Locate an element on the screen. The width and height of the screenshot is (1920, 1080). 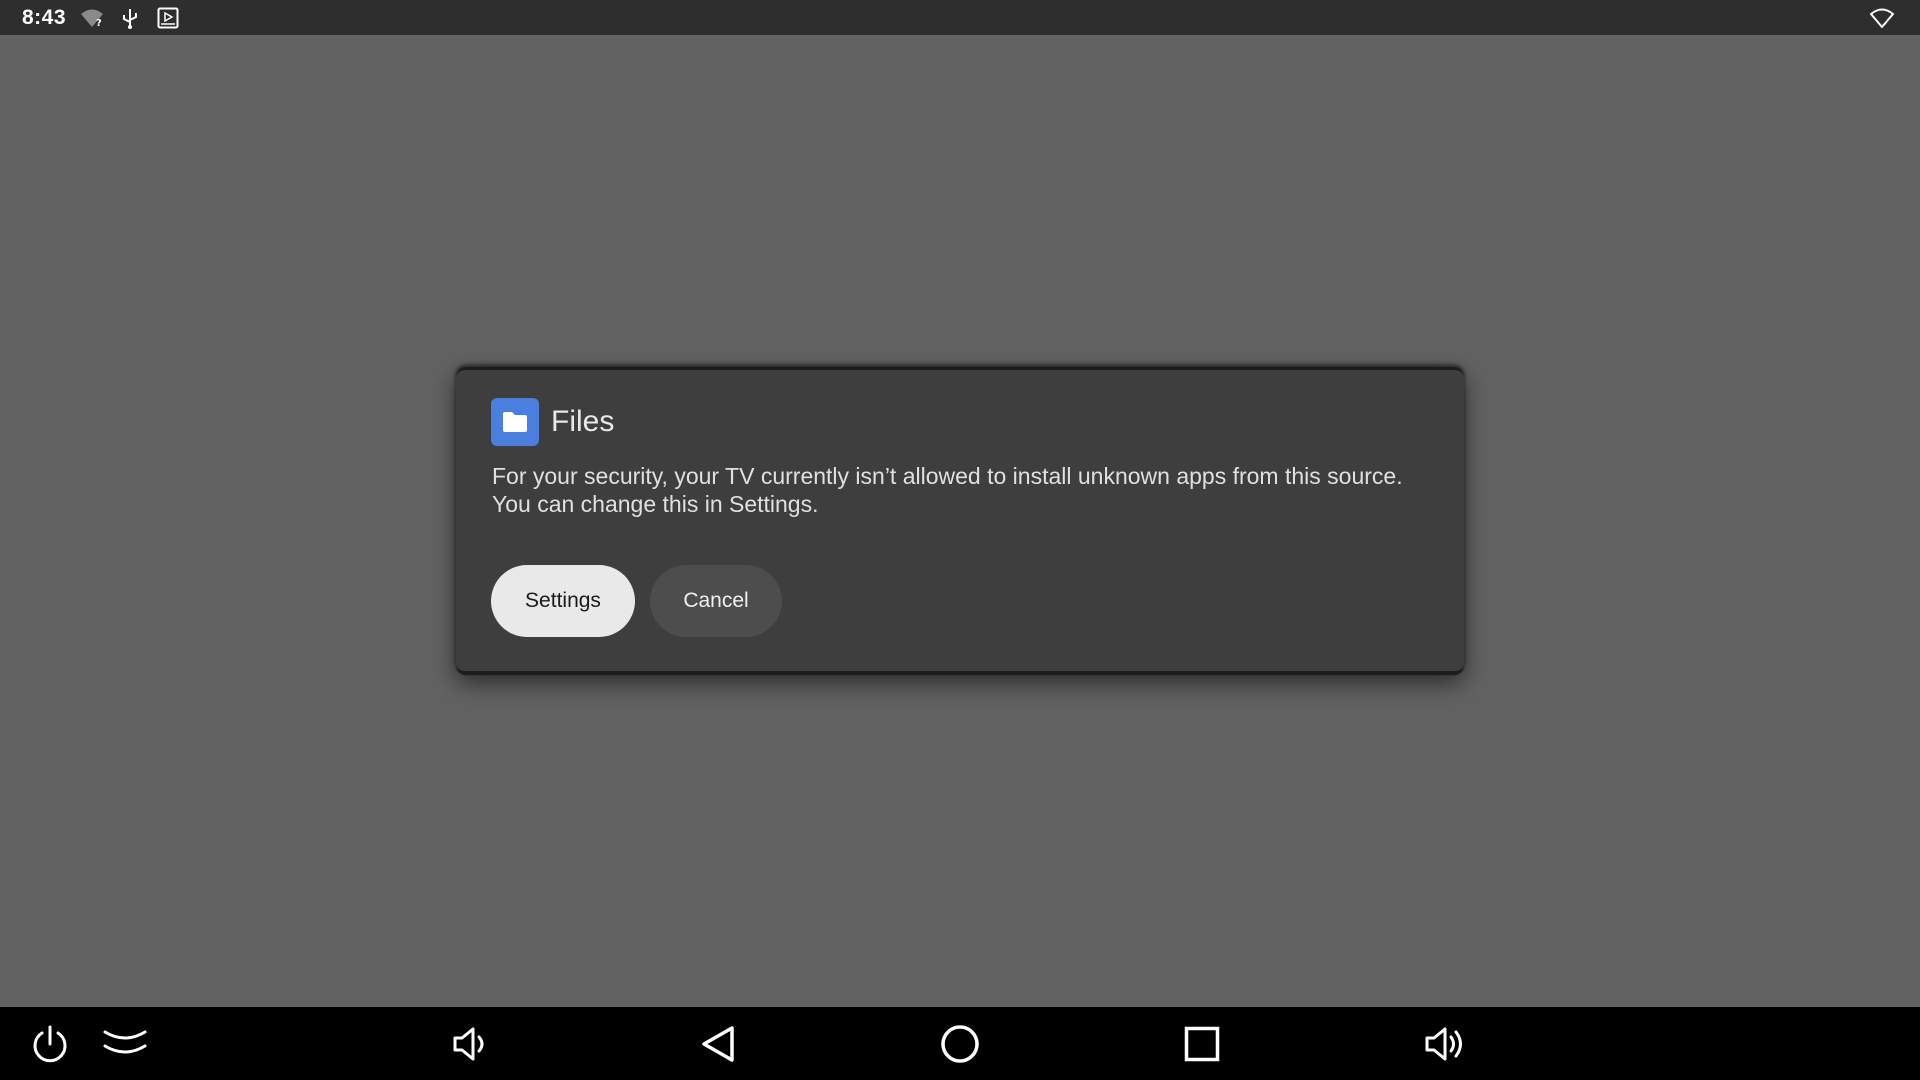
recents-icon is located at coordinates (1202, 1043).